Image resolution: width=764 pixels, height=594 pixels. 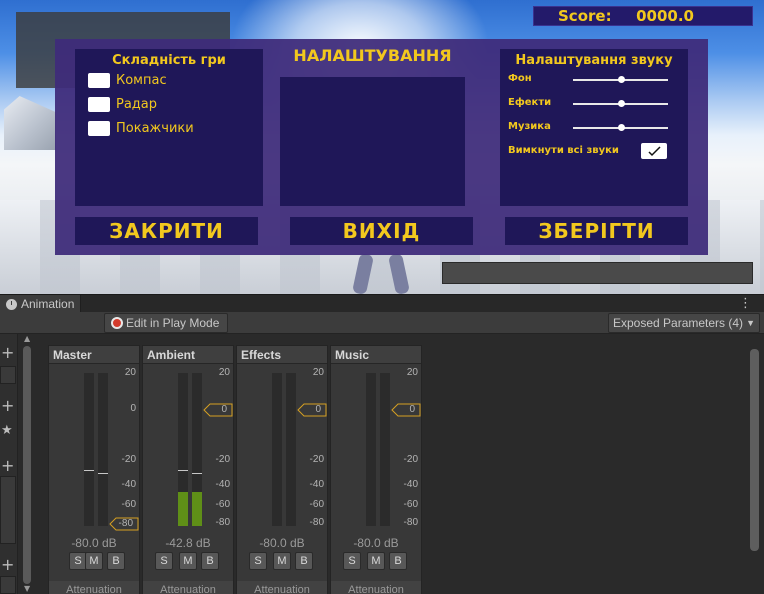 What do you see at coordinates (137, 104) in the screenshot?
I see `radar-label: Радар` at bounding box center [137, 104].